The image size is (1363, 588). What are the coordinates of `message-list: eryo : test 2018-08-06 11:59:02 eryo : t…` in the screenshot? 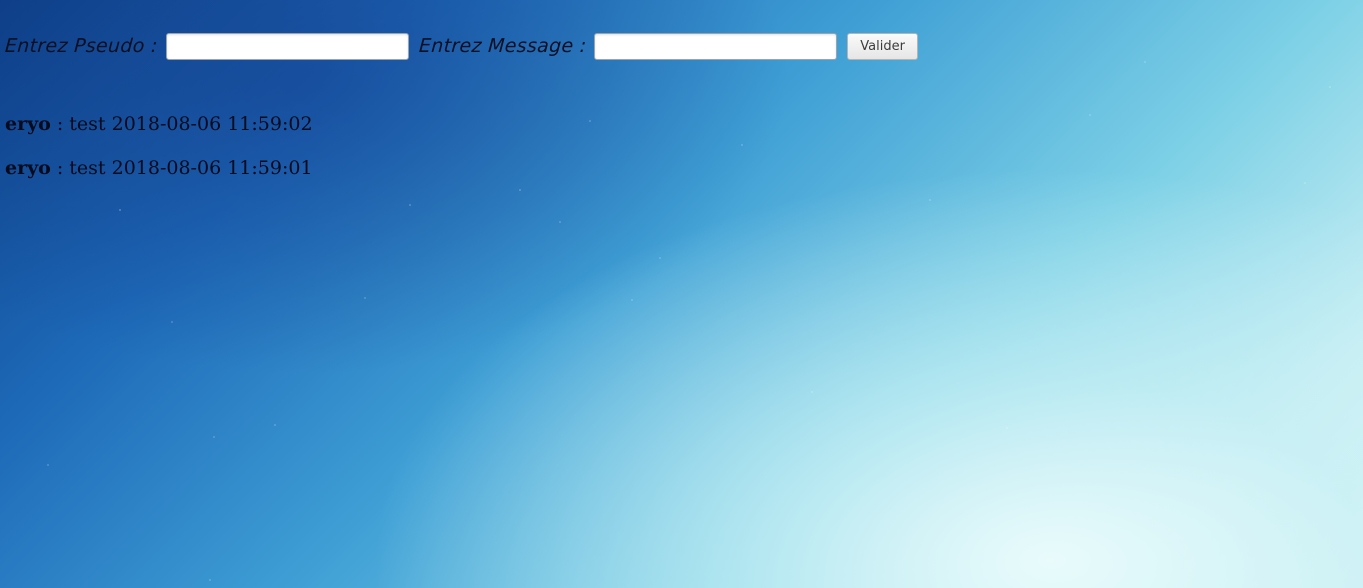 It's located at (159, 146).